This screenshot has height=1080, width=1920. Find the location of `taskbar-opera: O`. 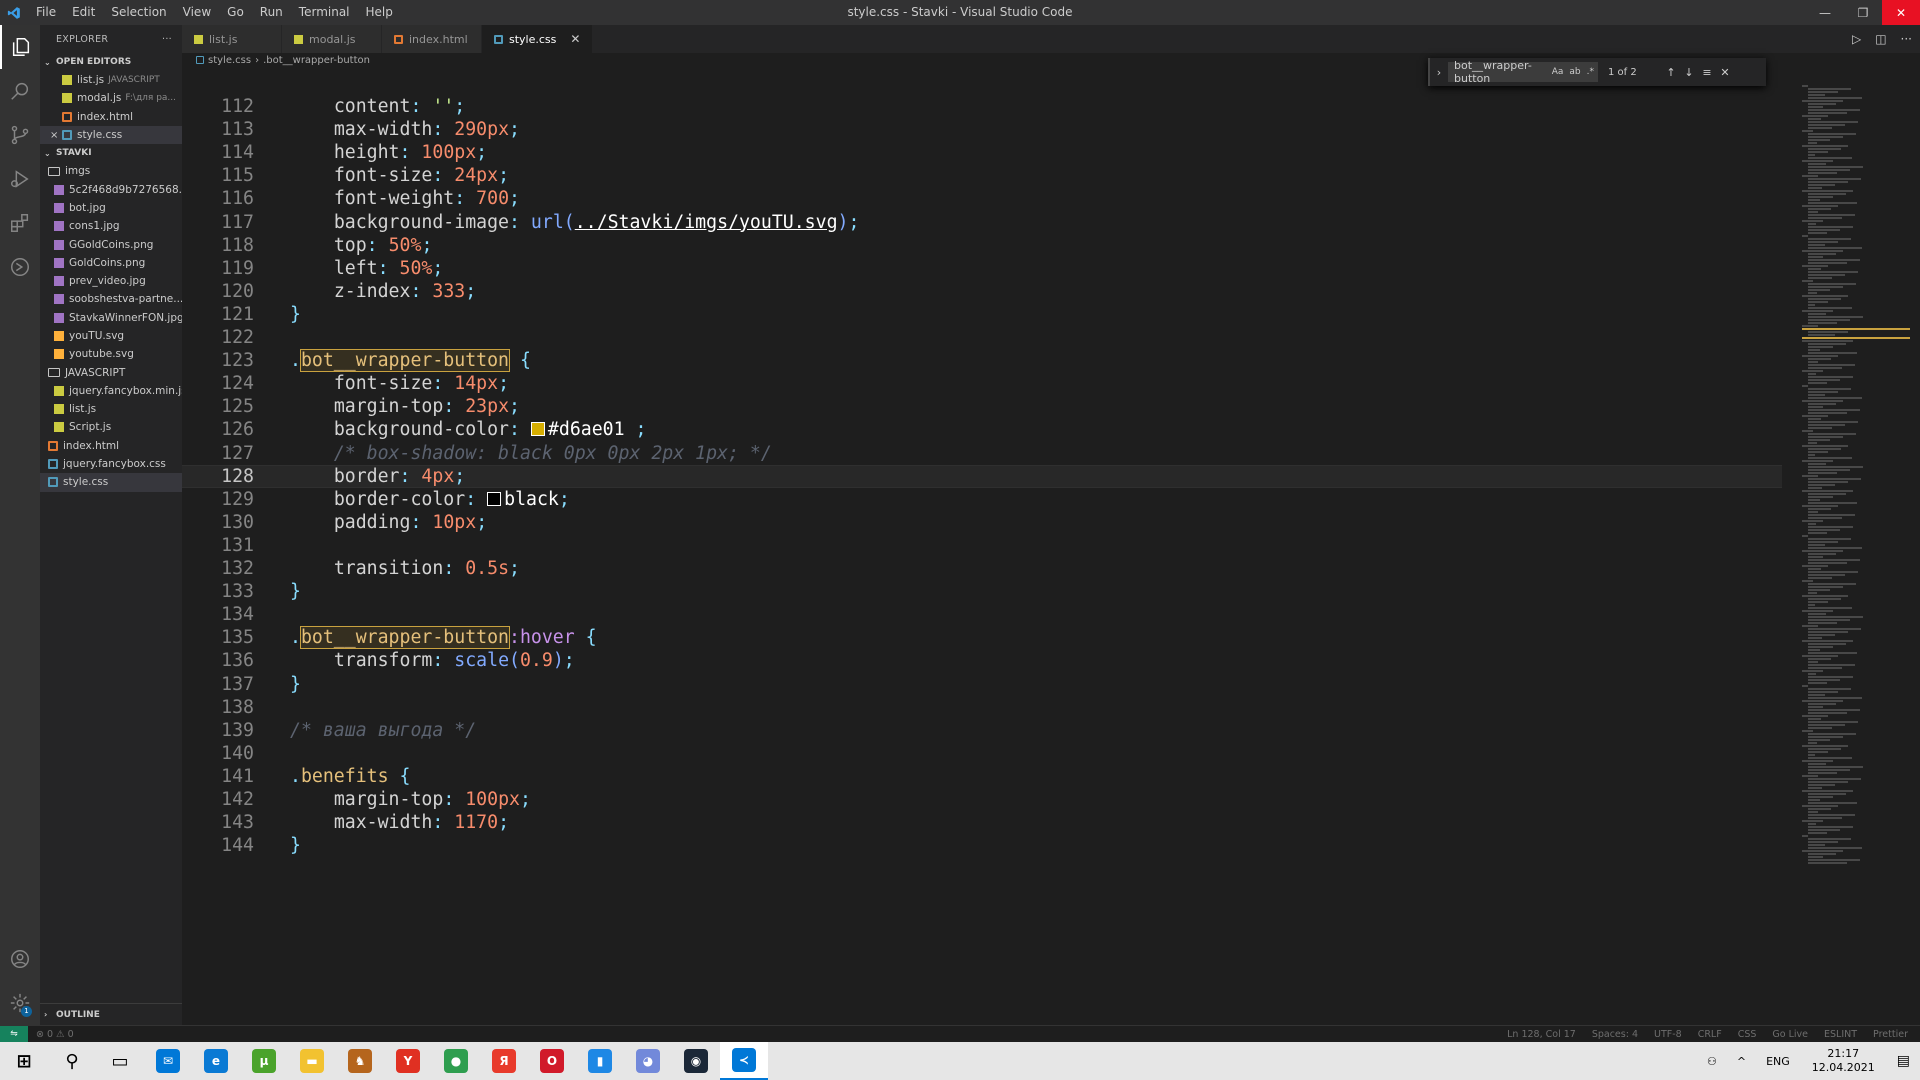

taskbar-opera: O is located at coordinates (552, 1061).